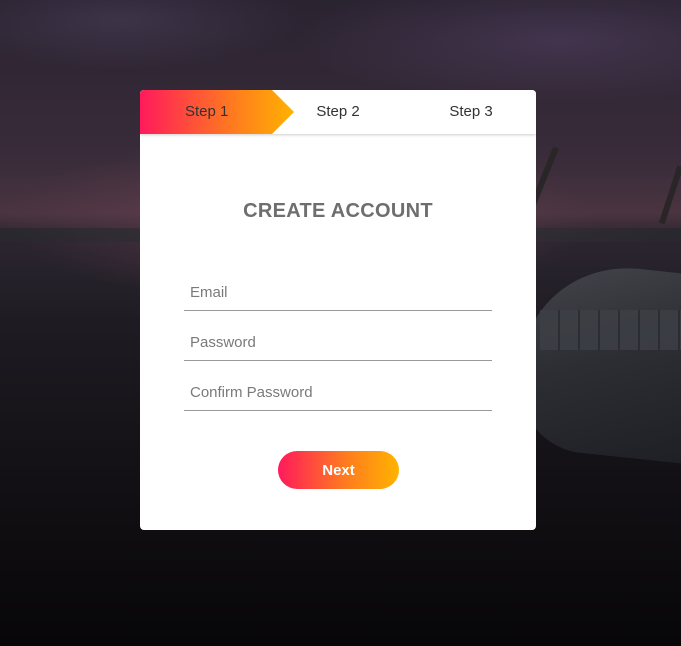 The height and width of the screenshot is (646, 681). What do you see at coordinates (338, 343) in the screenshot?
I see `password-field` at bounding box center [338, 343].